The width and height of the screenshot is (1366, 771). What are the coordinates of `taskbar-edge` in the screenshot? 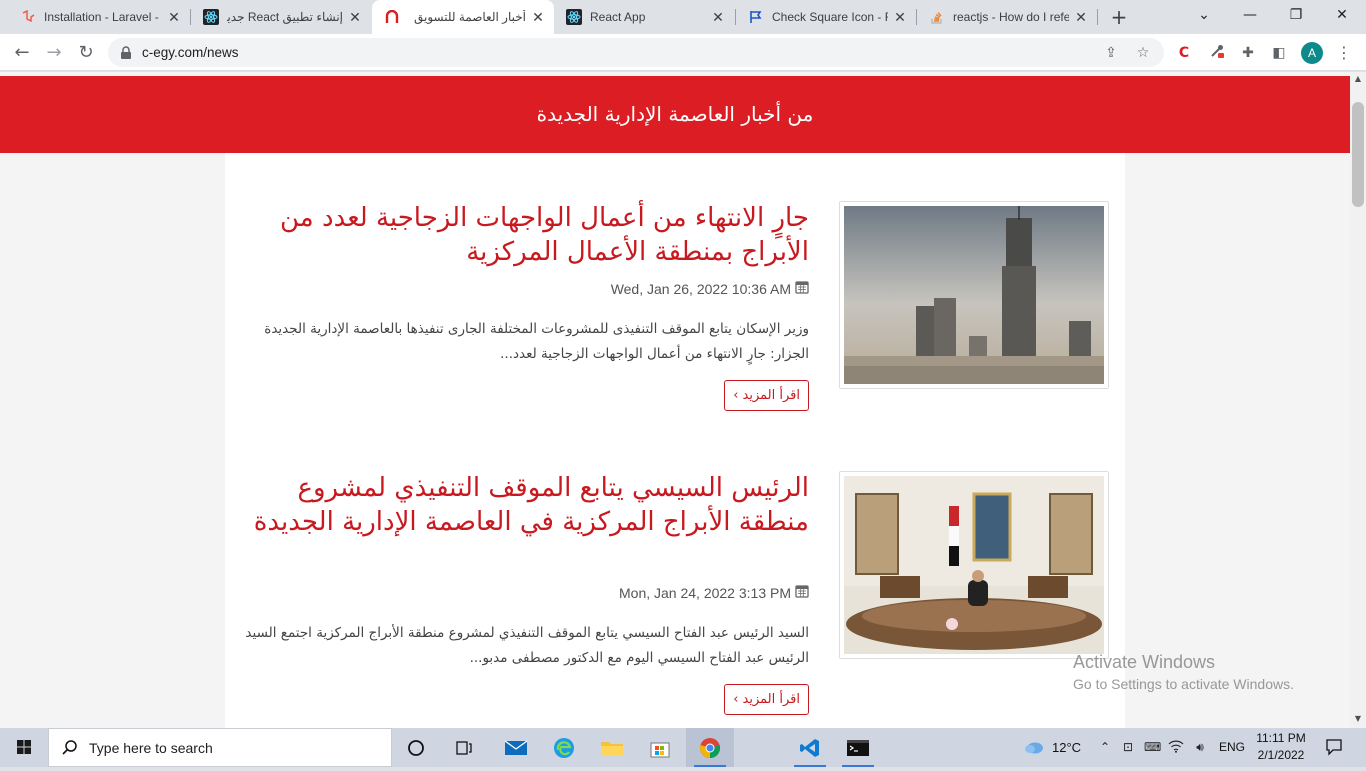 It's located at (564, 747).